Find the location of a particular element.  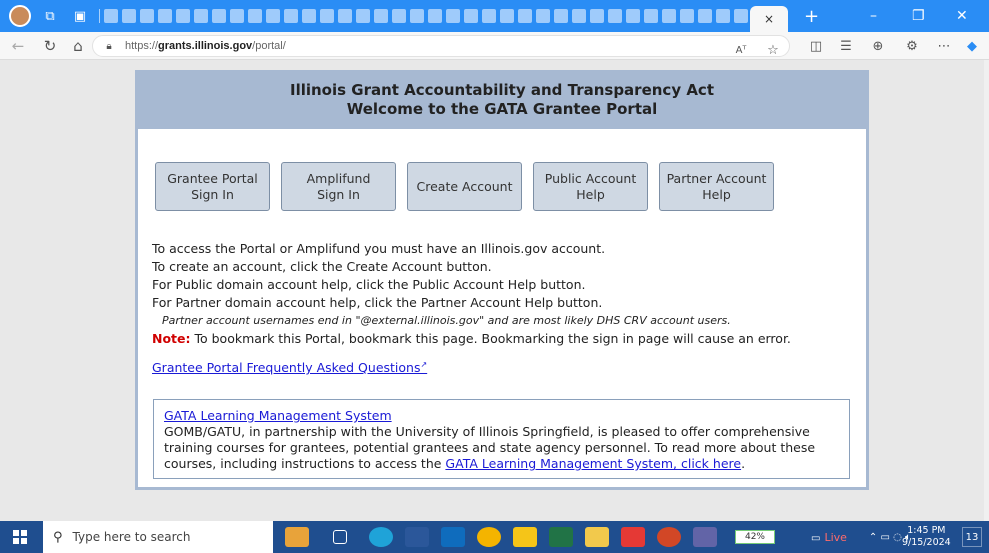

teams-icon is located at coordinates (705, 537).